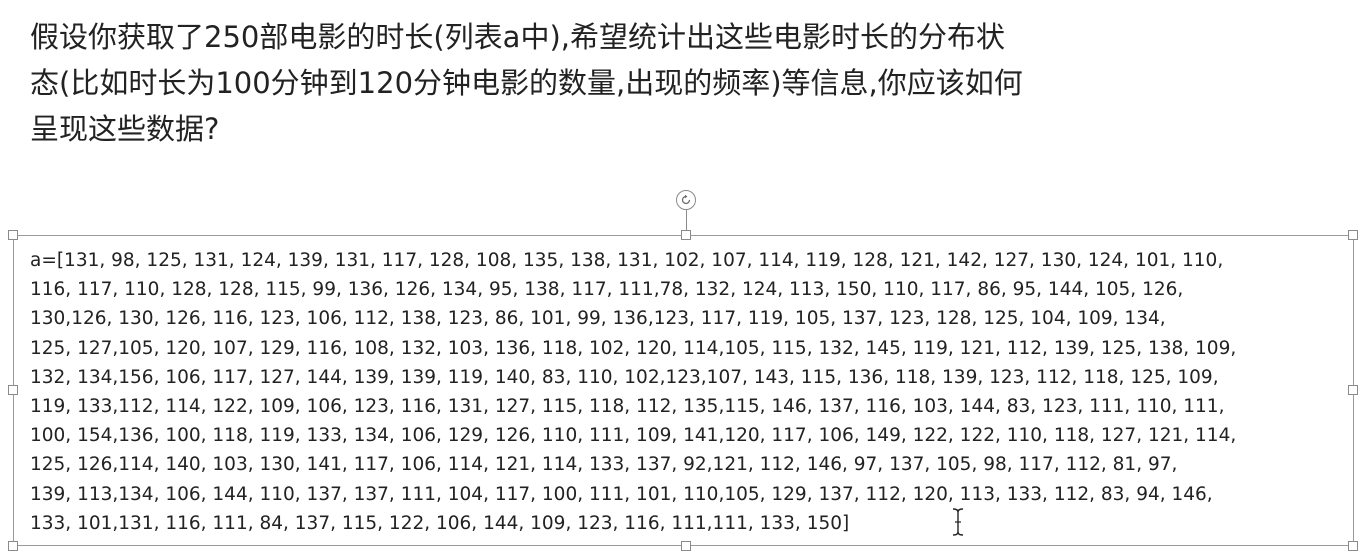 This screenshot has height=560, width=1358. What do you see at coordinates (686, 220) in the screenshot?
I see `rotate-handle-stem` at bounding box center [686, 220].